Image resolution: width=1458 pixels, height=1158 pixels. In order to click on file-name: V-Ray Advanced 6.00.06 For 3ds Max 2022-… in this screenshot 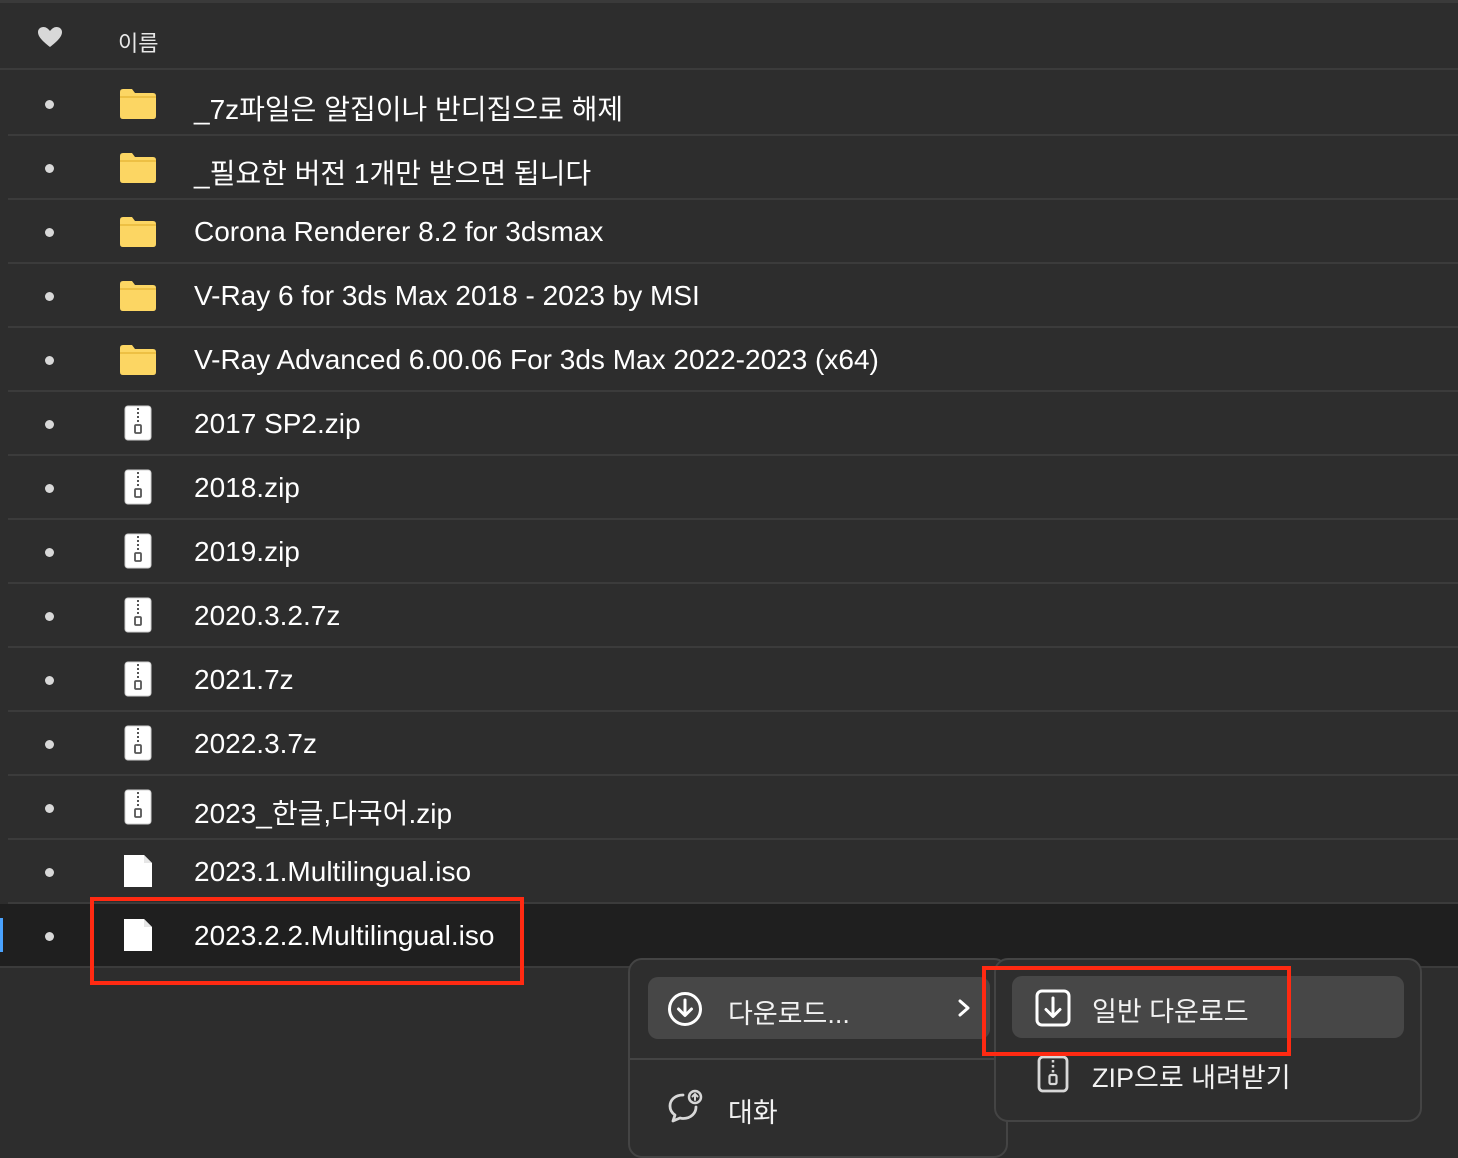, I will do `click(536, 360)`.